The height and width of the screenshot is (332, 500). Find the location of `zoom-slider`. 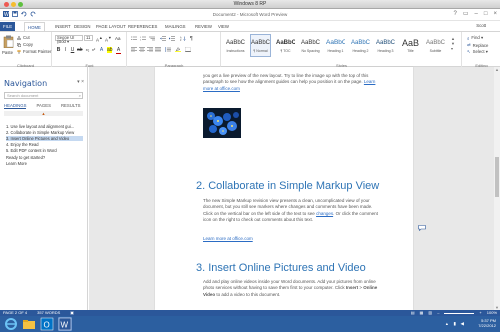

zoom-slider is located at coordinates (459, 313).